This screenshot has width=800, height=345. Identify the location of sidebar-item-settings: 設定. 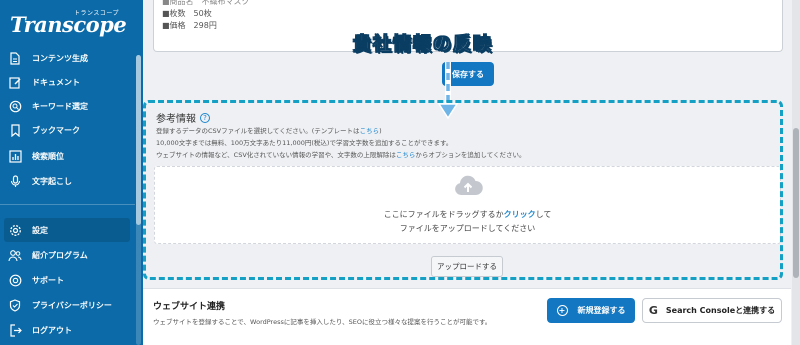
(67, 230).